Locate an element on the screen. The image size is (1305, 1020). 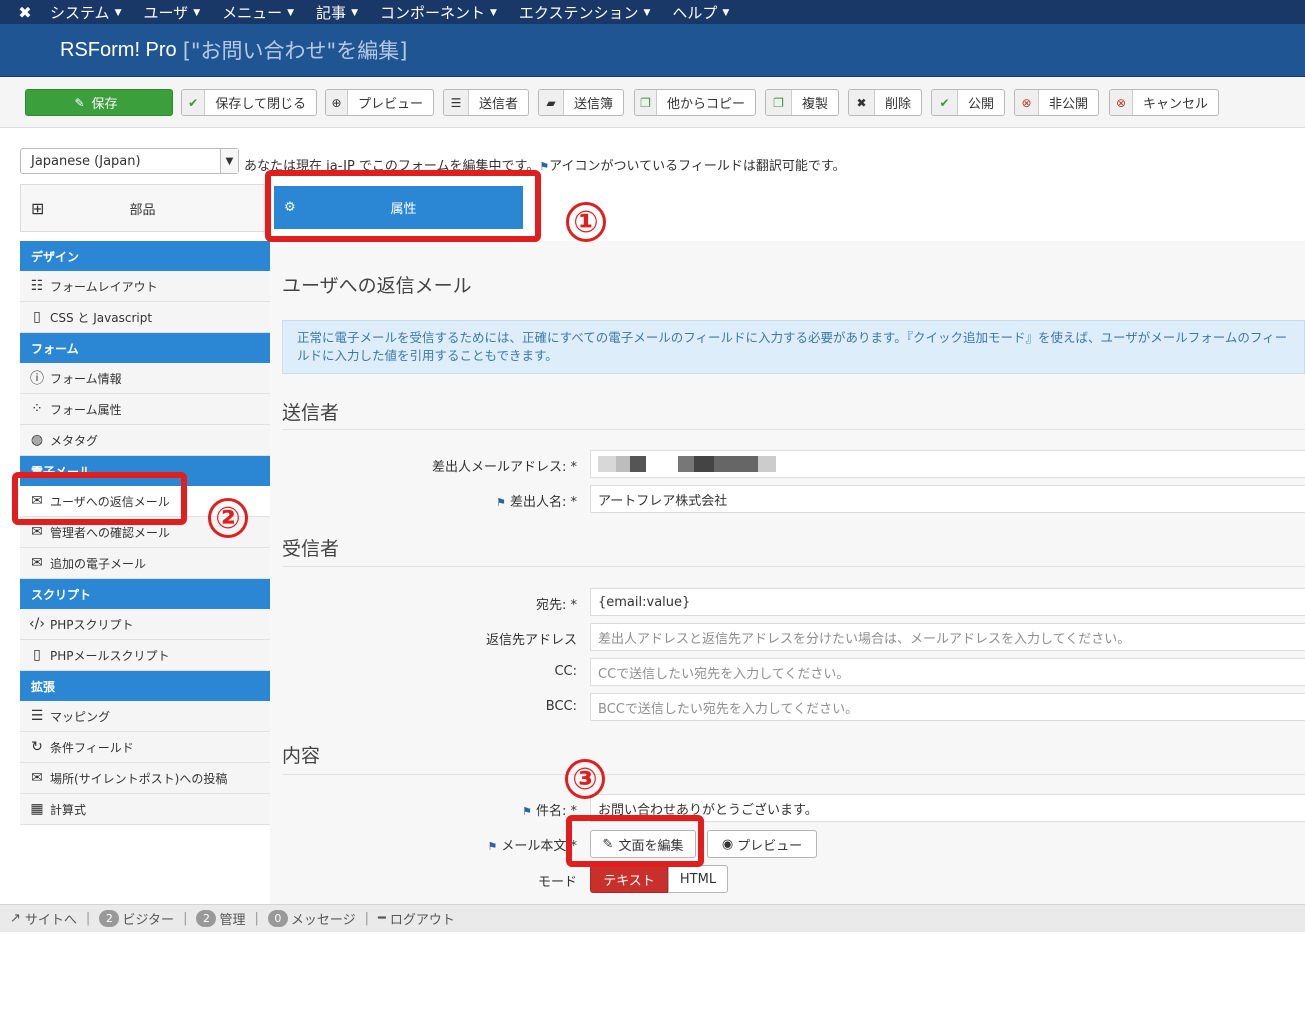
app-title: RSForm! Pro is located at coordinates (118, 49).